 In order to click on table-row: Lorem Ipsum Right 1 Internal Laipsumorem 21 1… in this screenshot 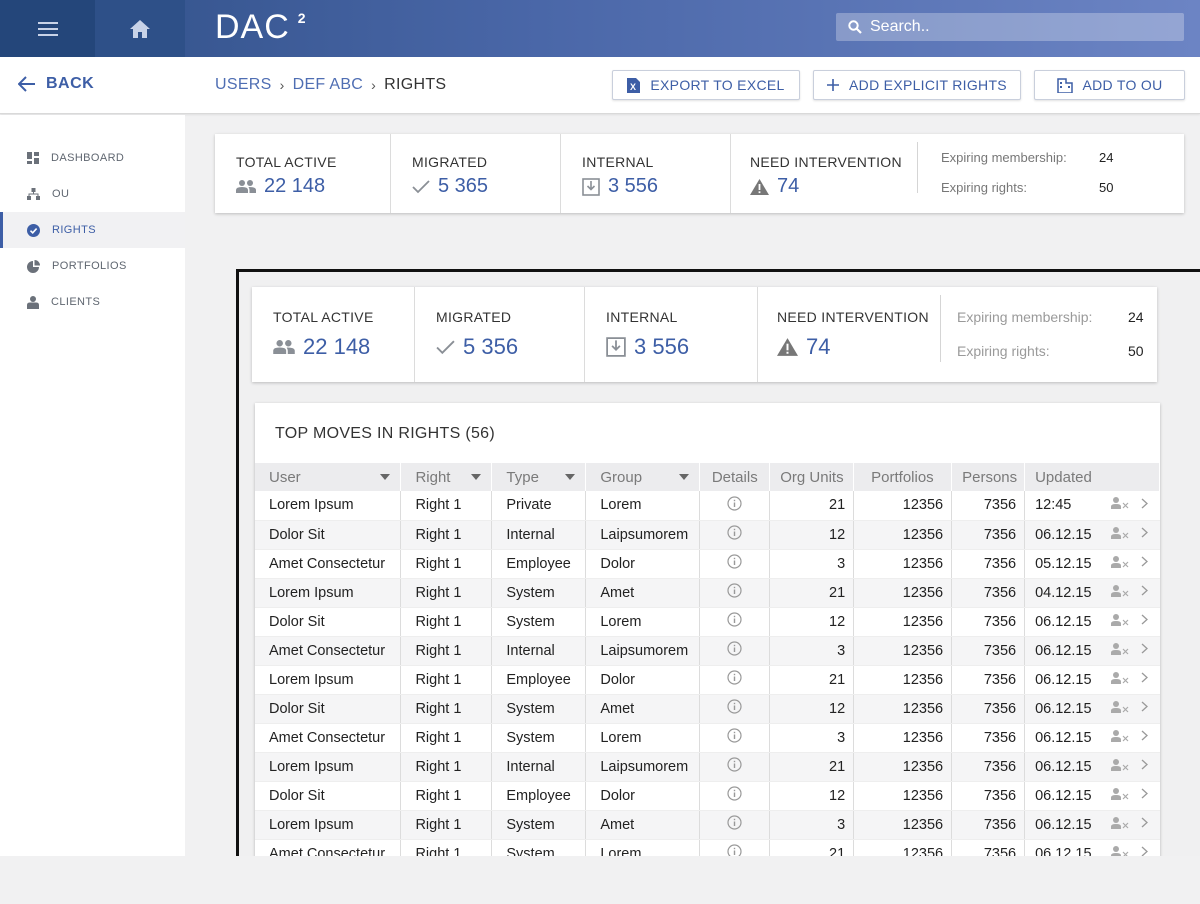, I will do `click(707, 767)`.